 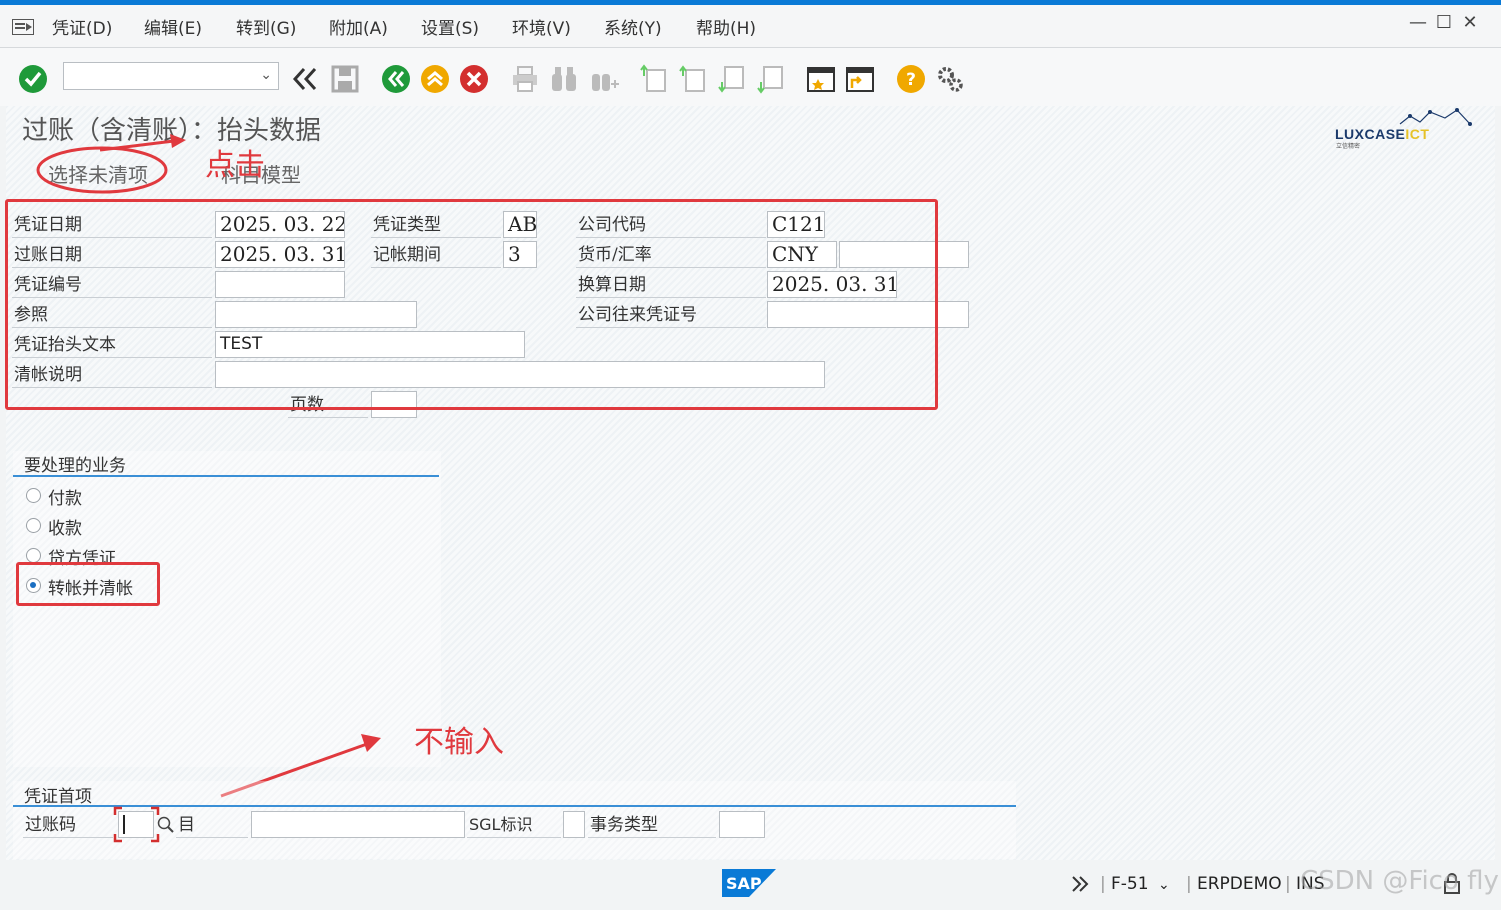 I want to click on cancel-icon, so click(x=474, y=79).